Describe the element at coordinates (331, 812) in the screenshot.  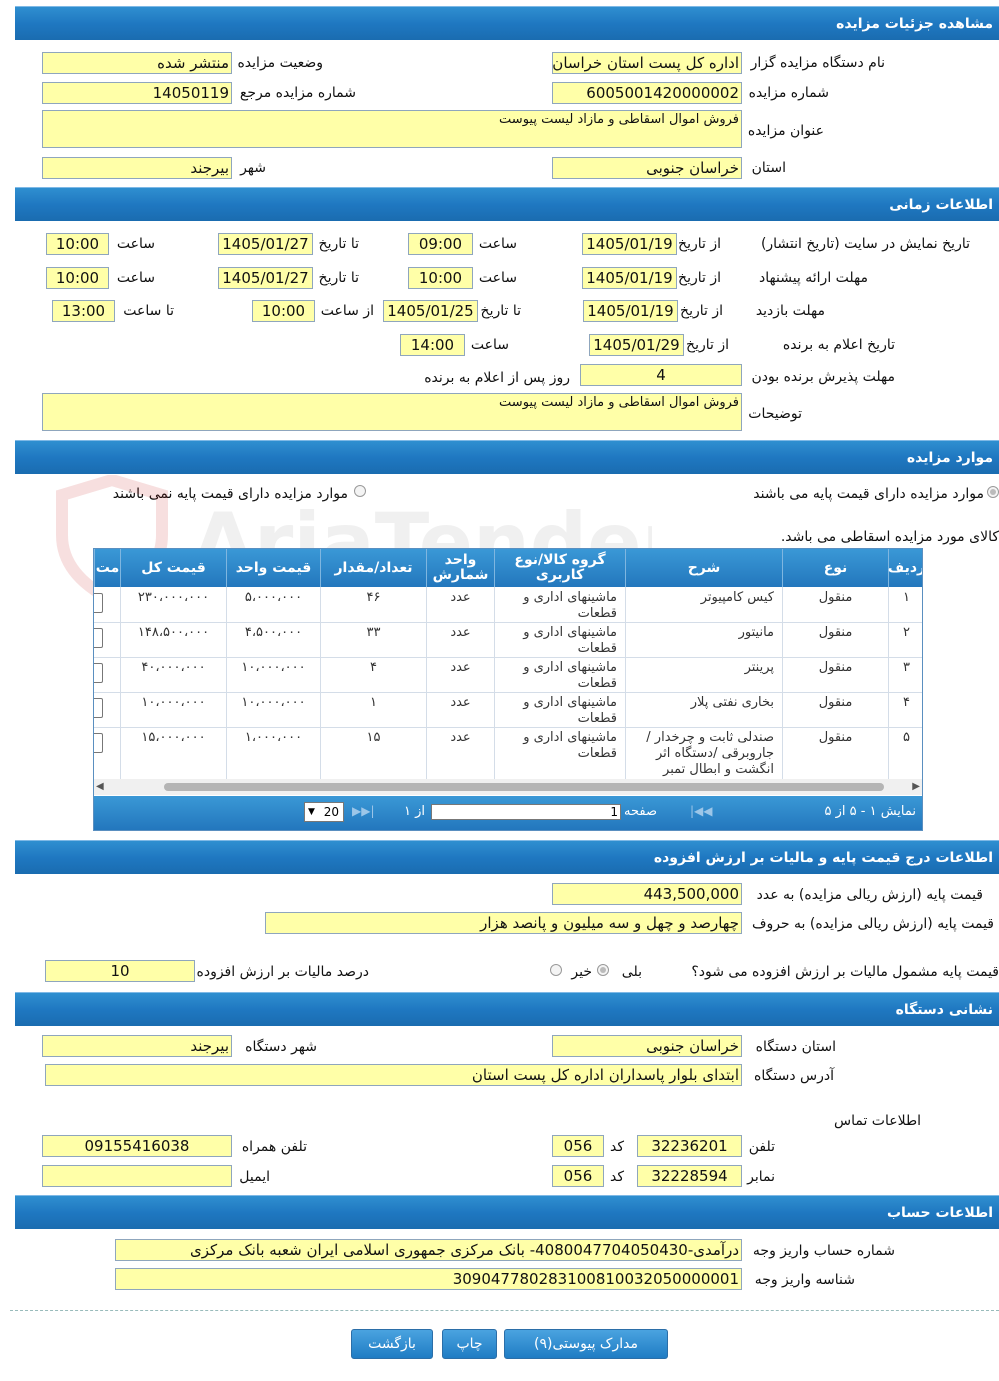
I see `page-size-value: 20` at that location.